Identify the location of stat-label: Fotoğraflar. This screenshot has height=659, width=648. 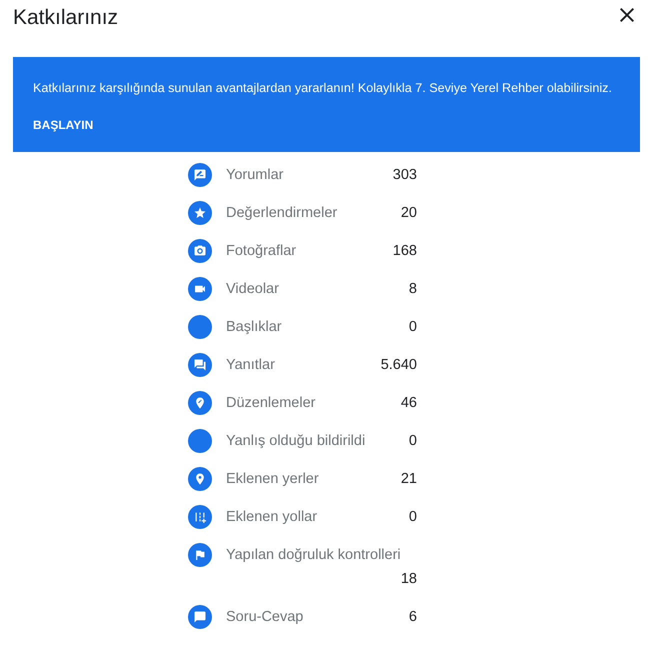
(261, 251).